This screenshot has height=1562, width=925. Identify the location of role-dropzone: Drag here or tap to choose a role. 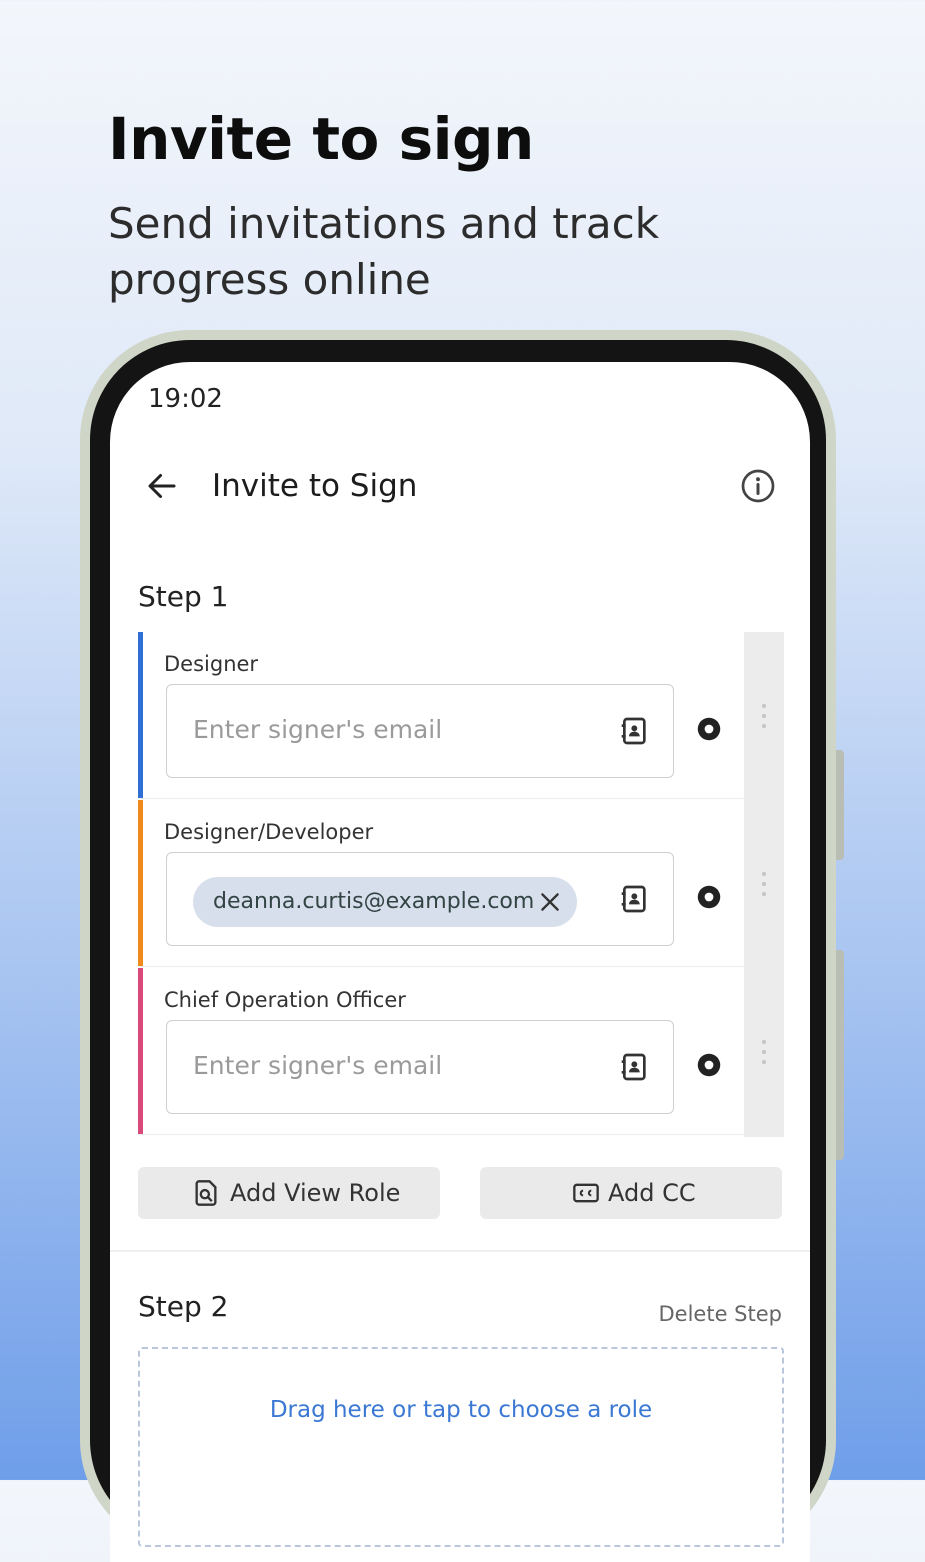
(461, 1447).